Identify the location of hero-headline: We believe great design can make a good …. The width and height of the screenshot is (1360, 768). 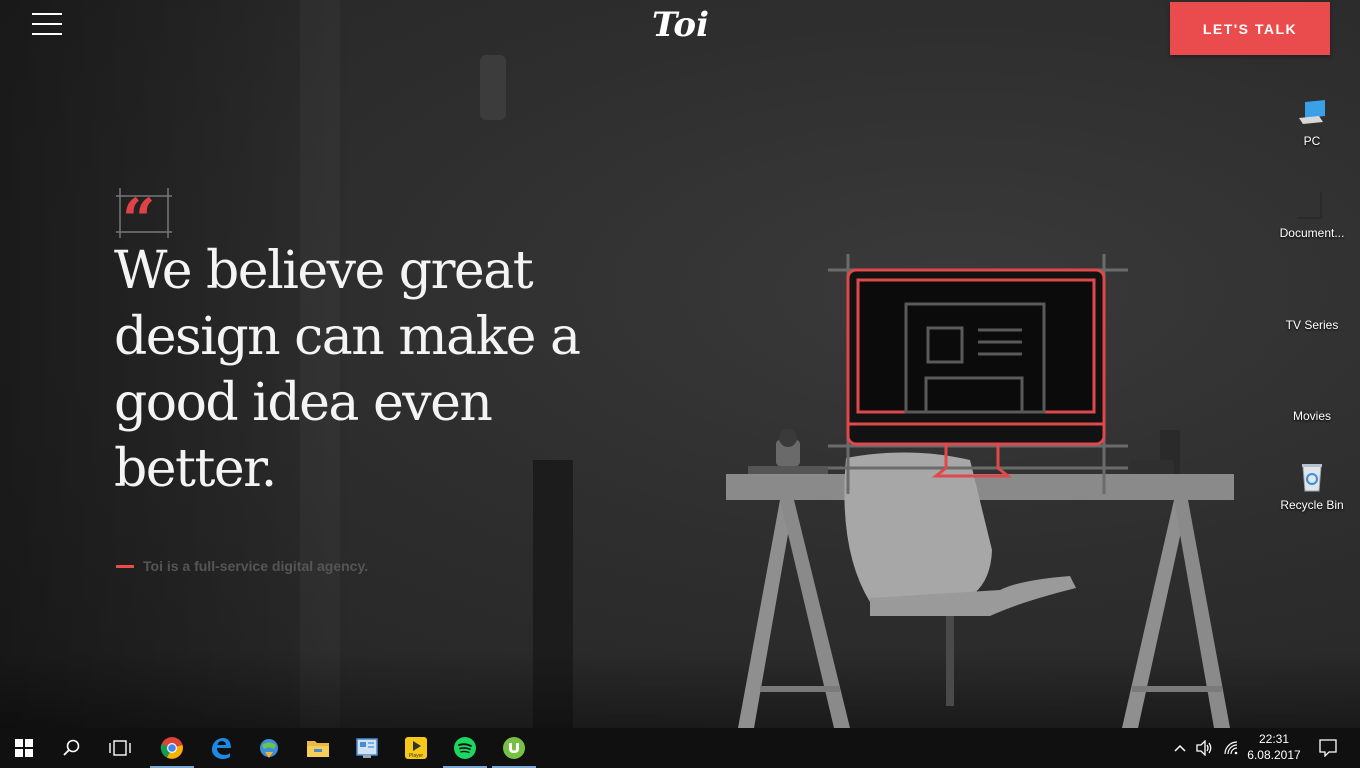
(347, 370).